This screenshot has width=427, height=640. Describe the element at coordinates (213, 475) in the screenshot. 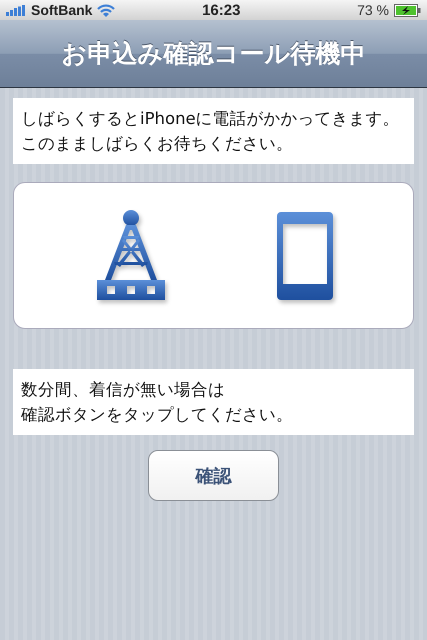

I see `confirm-button: 確認` at that location.